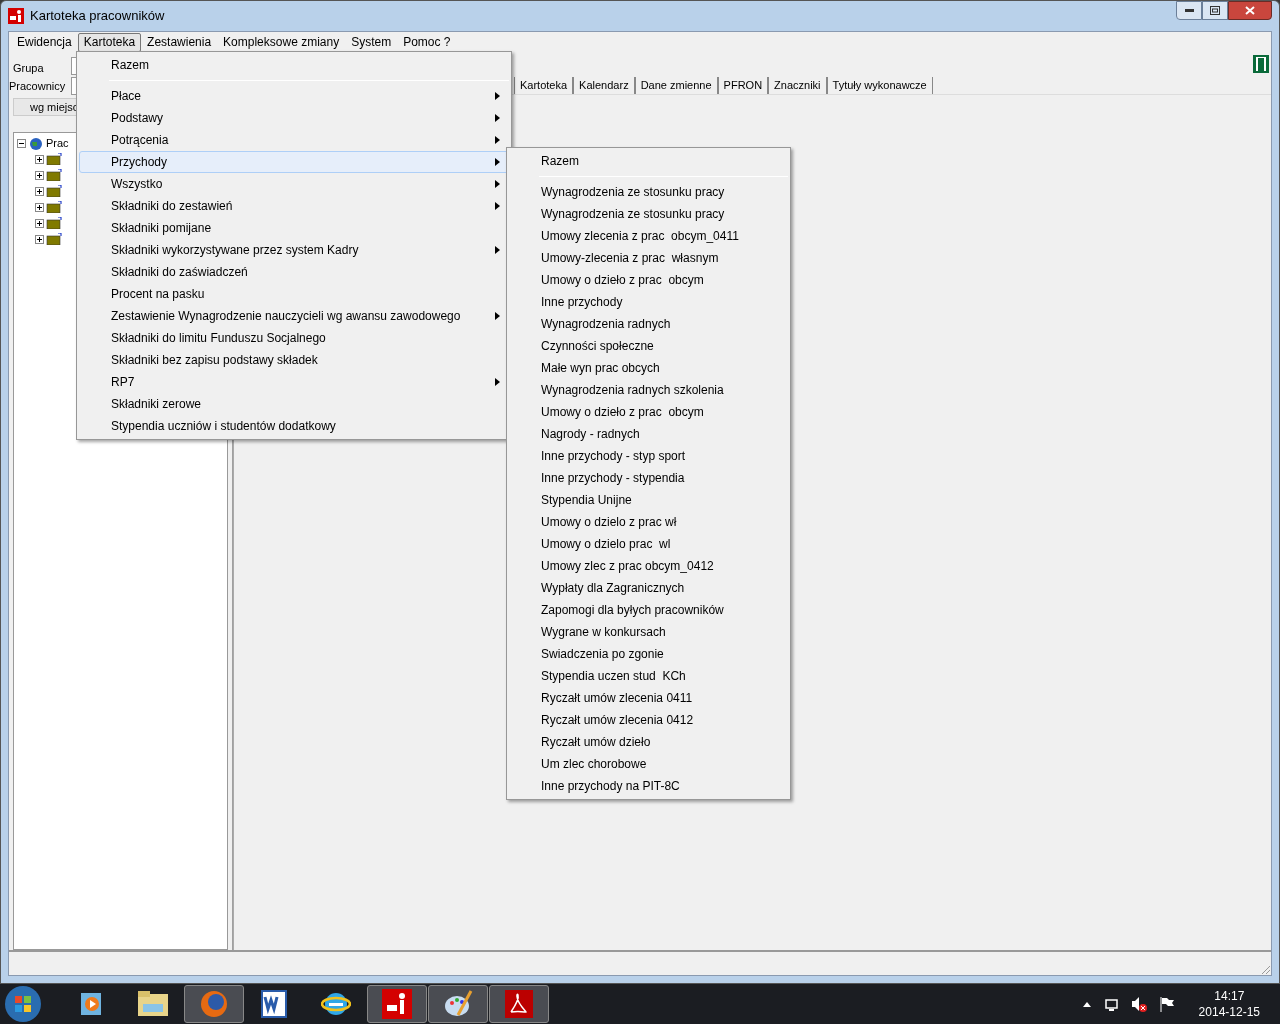 This screenshot has height=1024, width=1280. Describe the element at coordinates (28, 68) in the screenshot. I see `filter-label: Grupa` at that location.